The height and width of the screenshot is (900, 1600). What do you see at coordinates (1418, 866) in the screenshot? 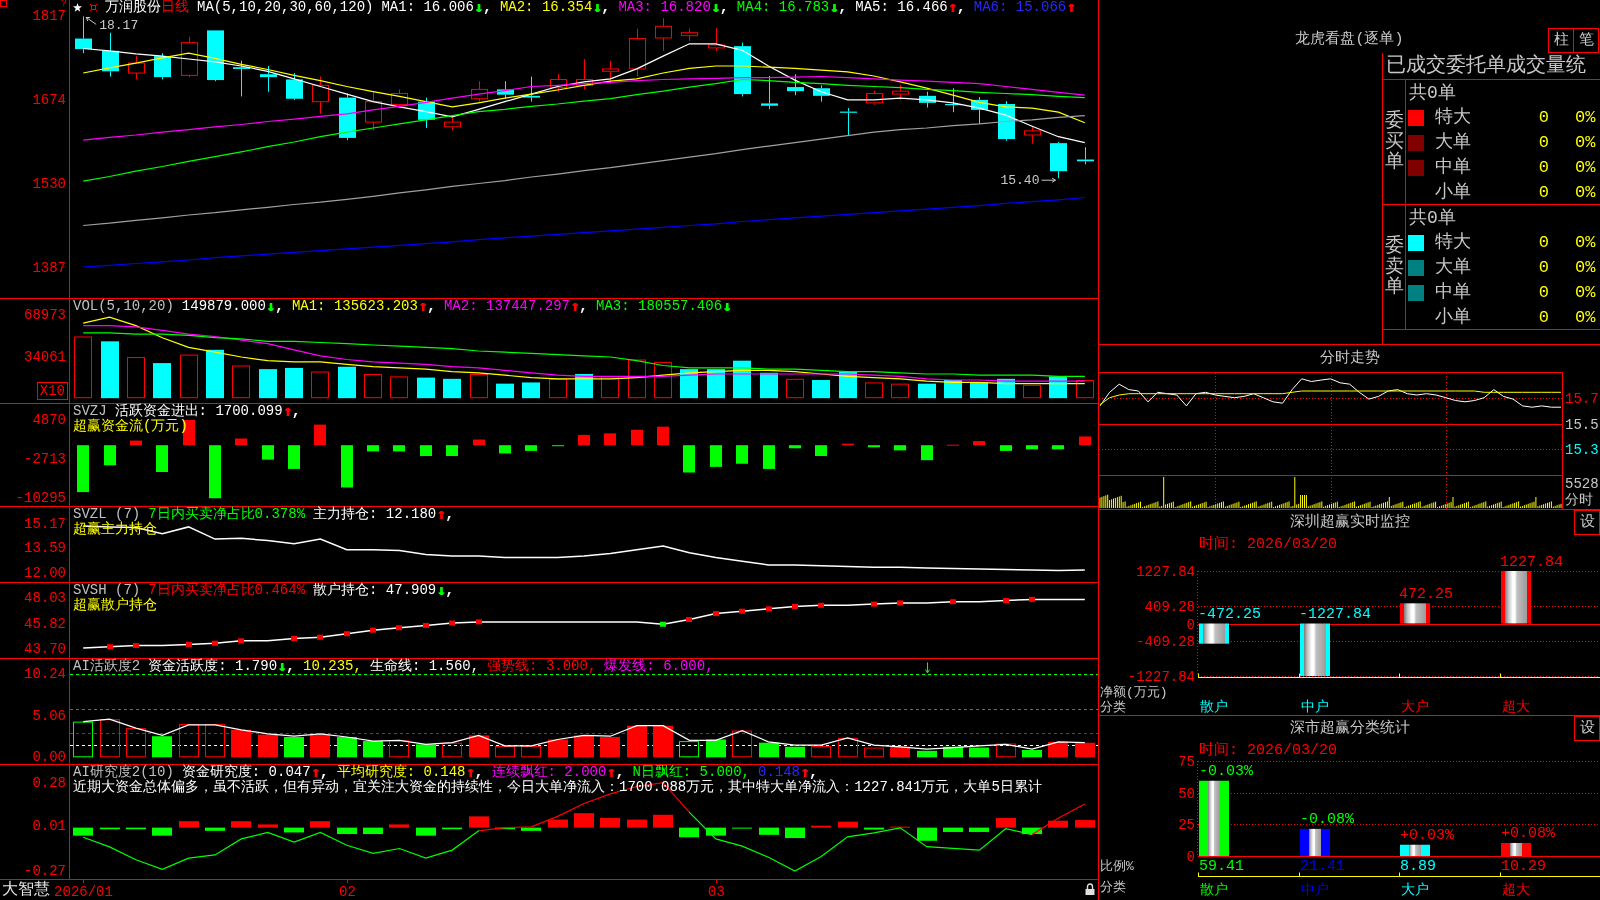
I see `data-label: 8.89` at bounding box center [1418, 866].